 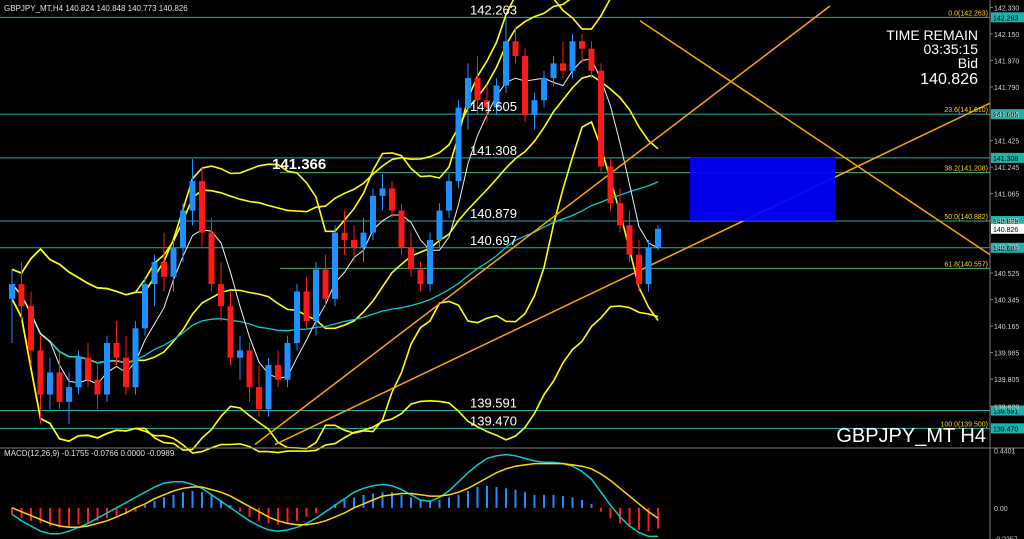 What do you see at coordinates (966, 264) in the screenshot?
I see `fib-level-label: 61.8(140.557)` at bounding box center [966, 264].